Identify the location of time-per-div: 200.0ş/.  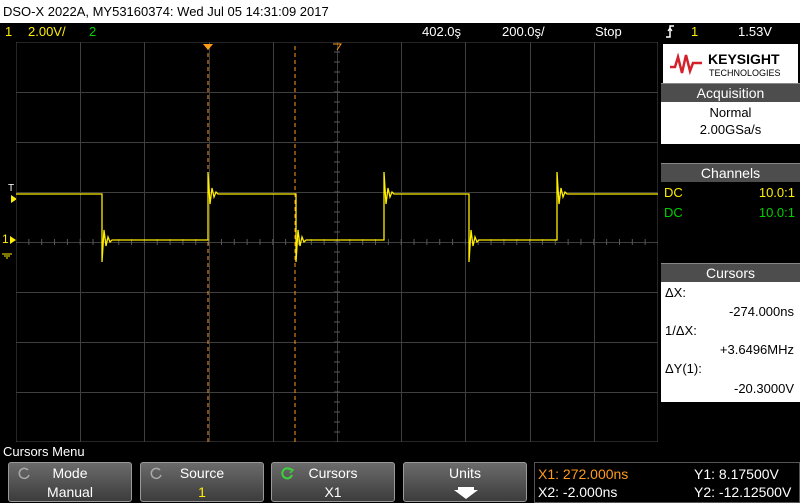
(523, 32).